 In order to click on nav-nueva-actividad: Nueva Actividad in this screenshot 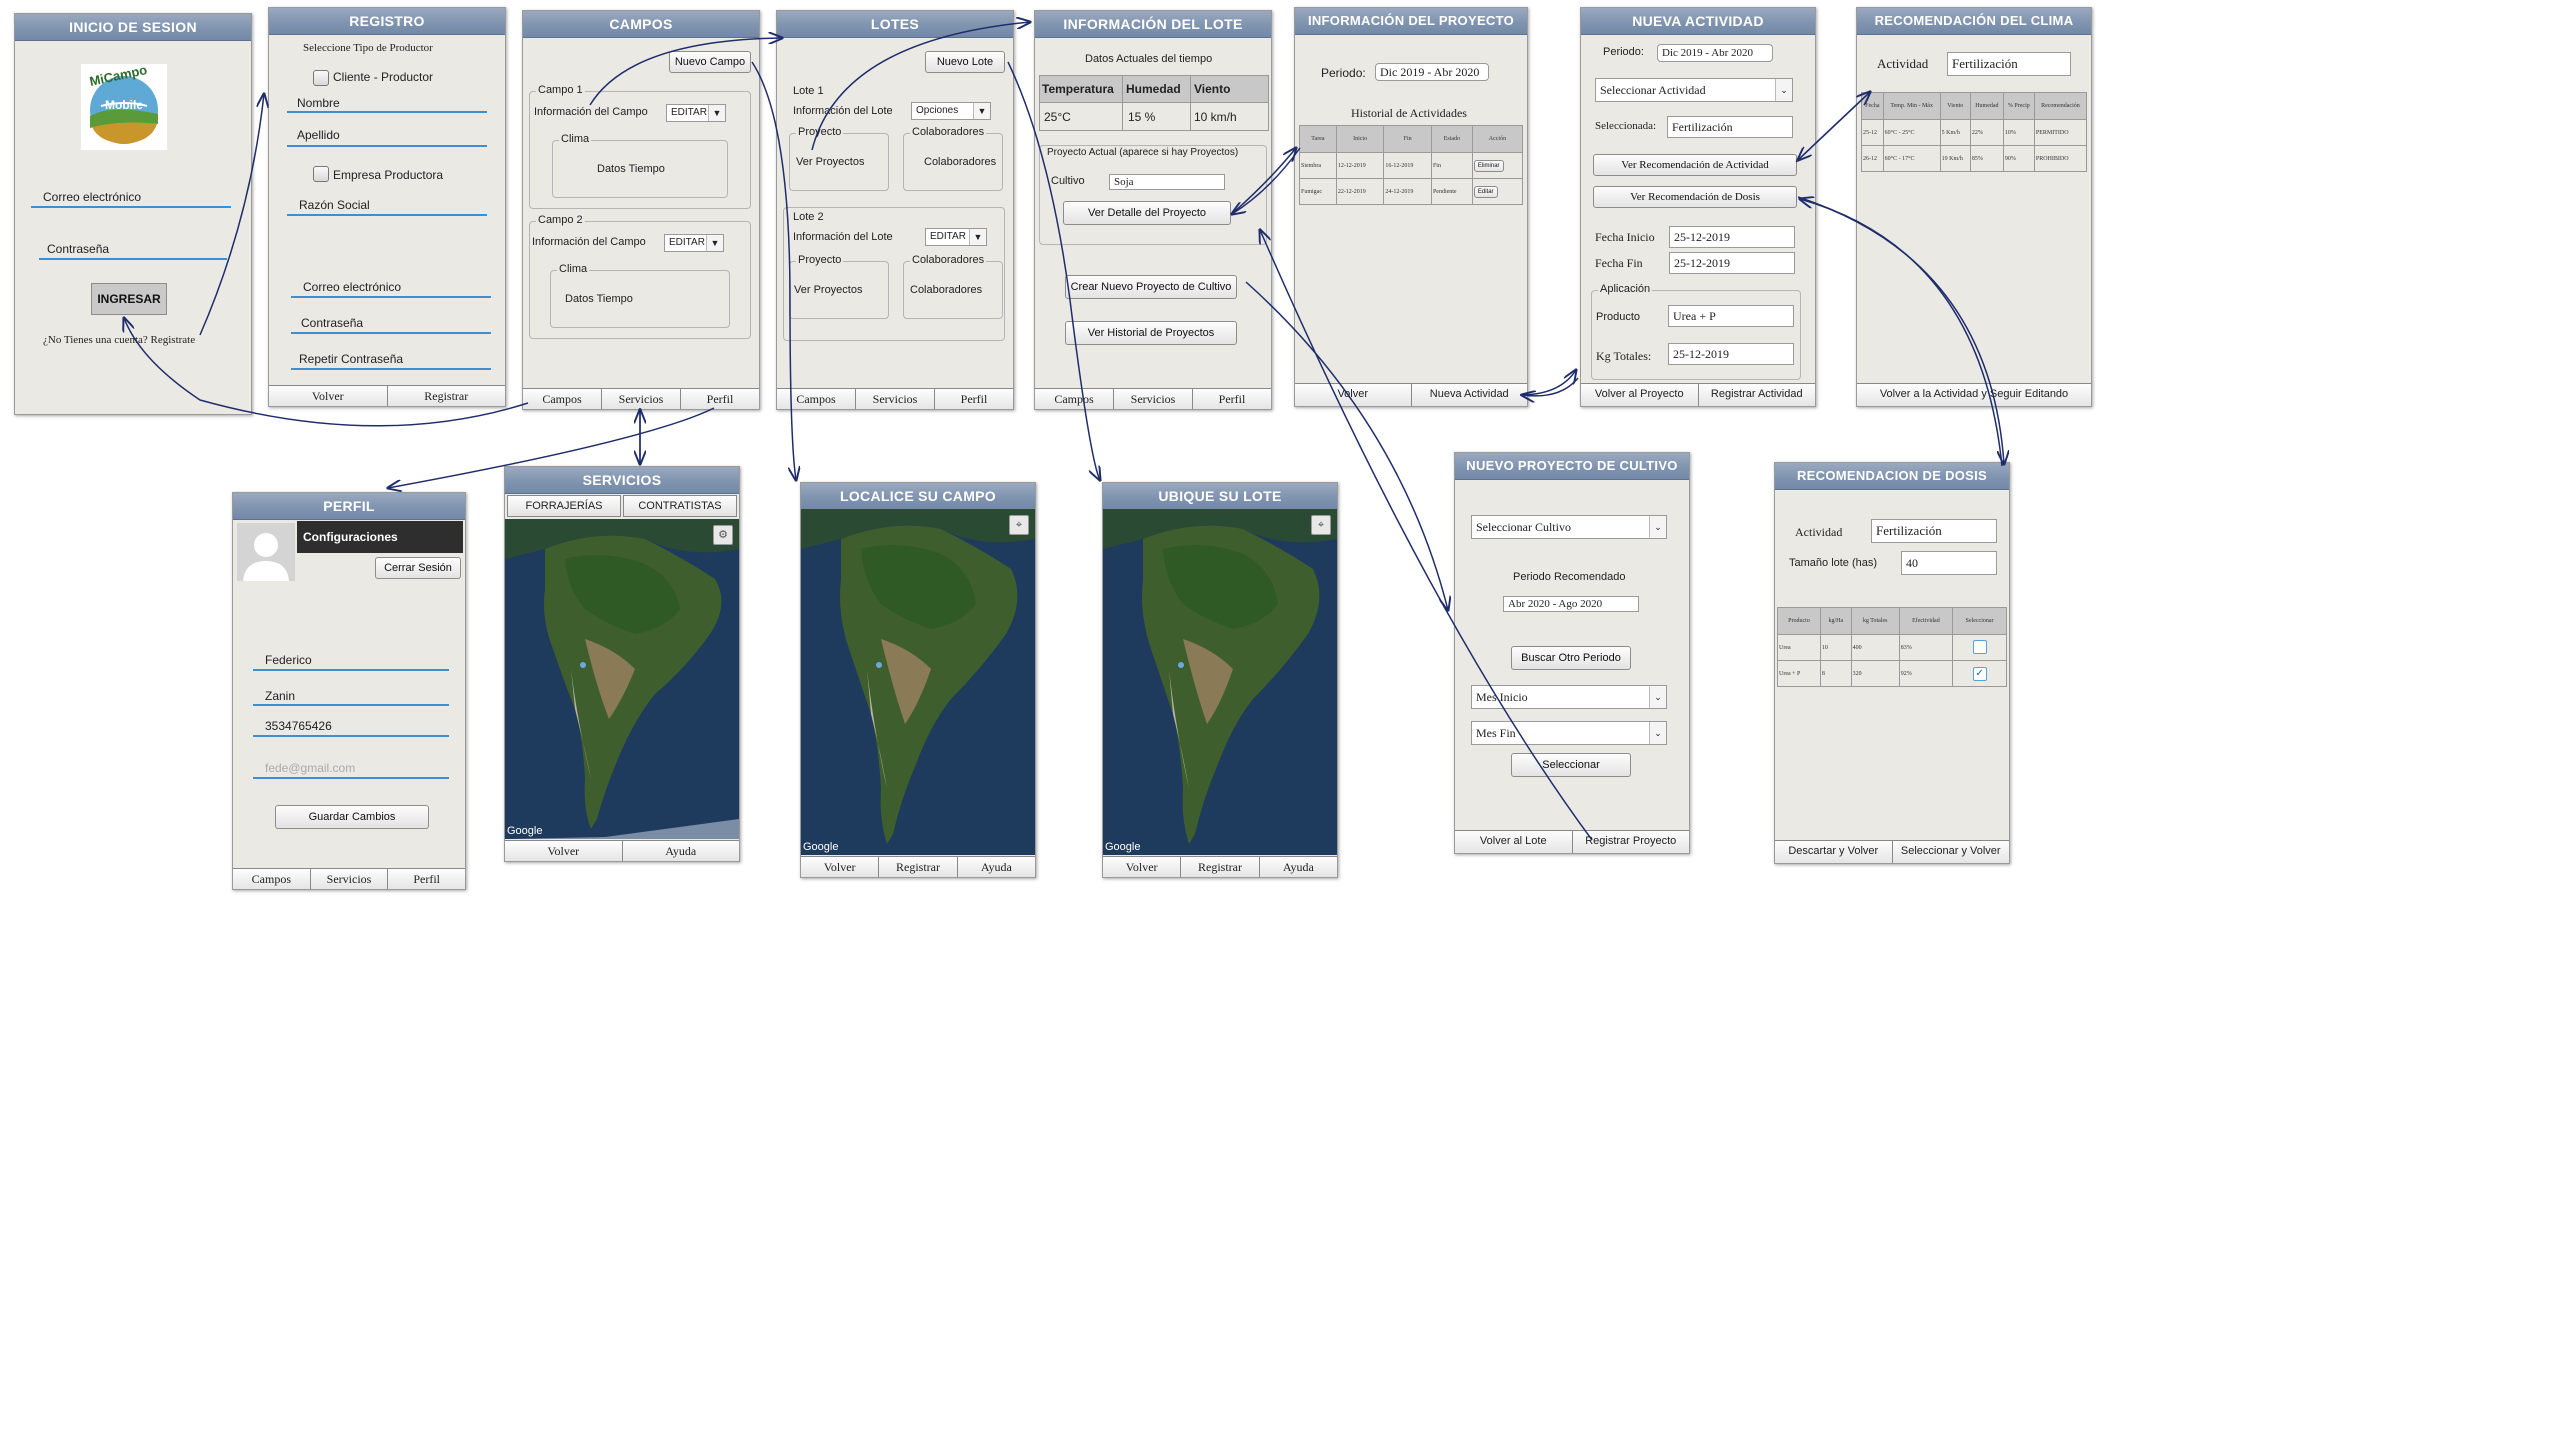, I will do `click(1469, 395)`.